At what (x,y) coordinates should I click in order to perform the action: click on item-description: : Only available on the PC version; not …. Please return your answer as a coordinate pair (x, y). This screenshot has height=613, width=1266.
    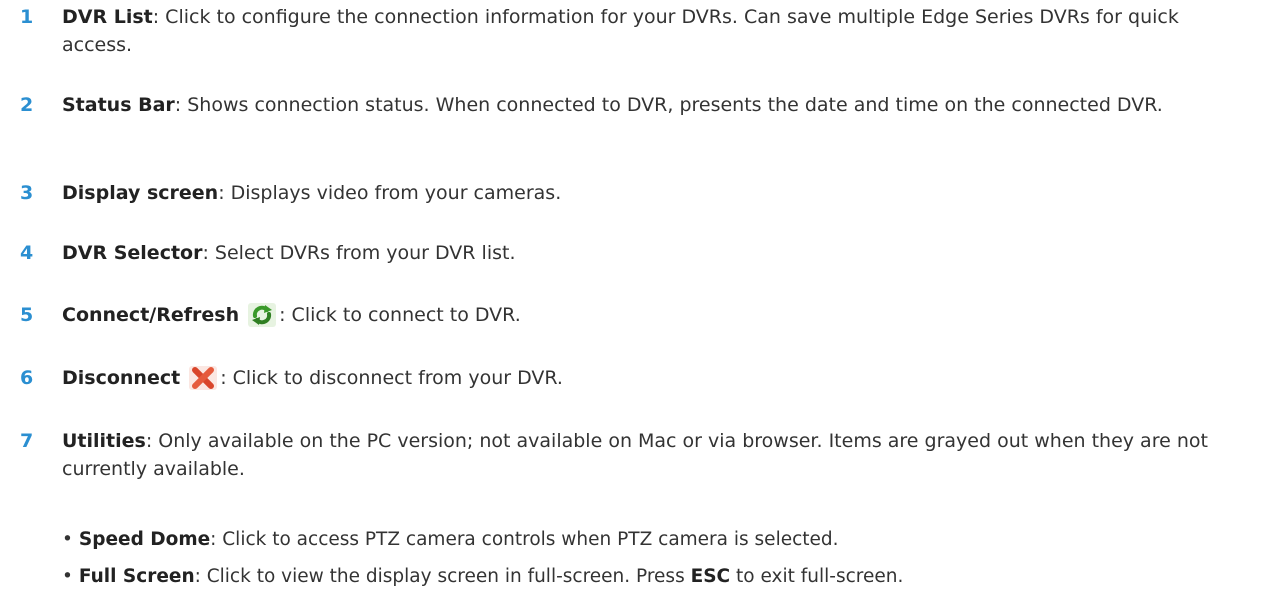
    Looking at the image, I should click on (635, 455).